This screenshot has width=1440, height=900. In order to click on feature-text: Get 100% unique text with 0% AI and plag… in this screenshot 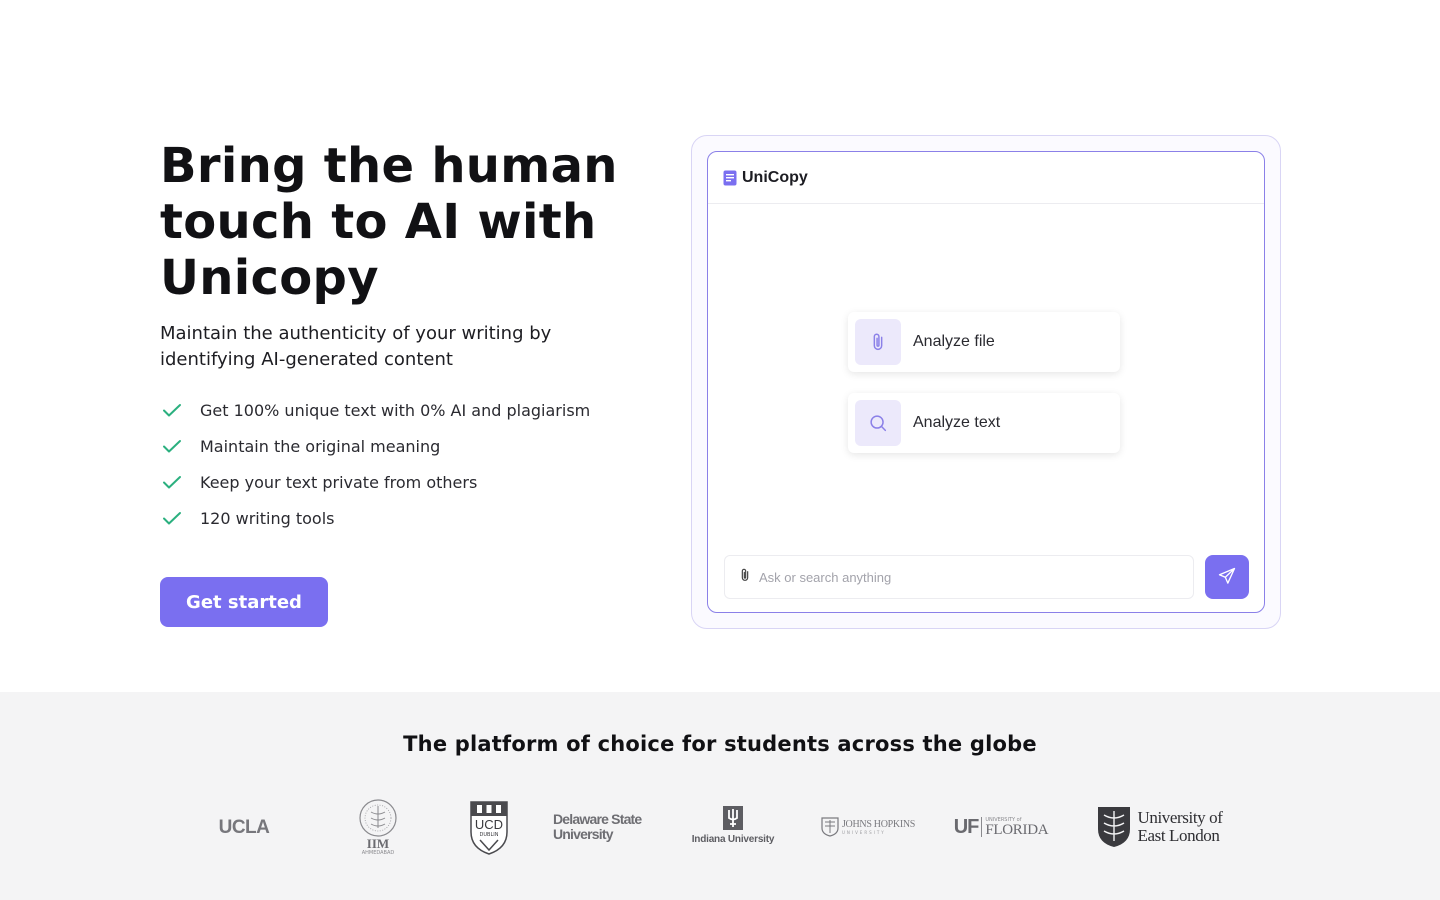, I will do `click(395, 410)`.